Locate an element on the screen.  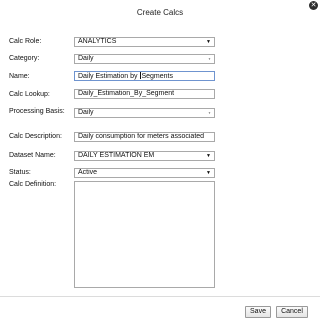
status-label: Status: is located at coordinates (20, 172).